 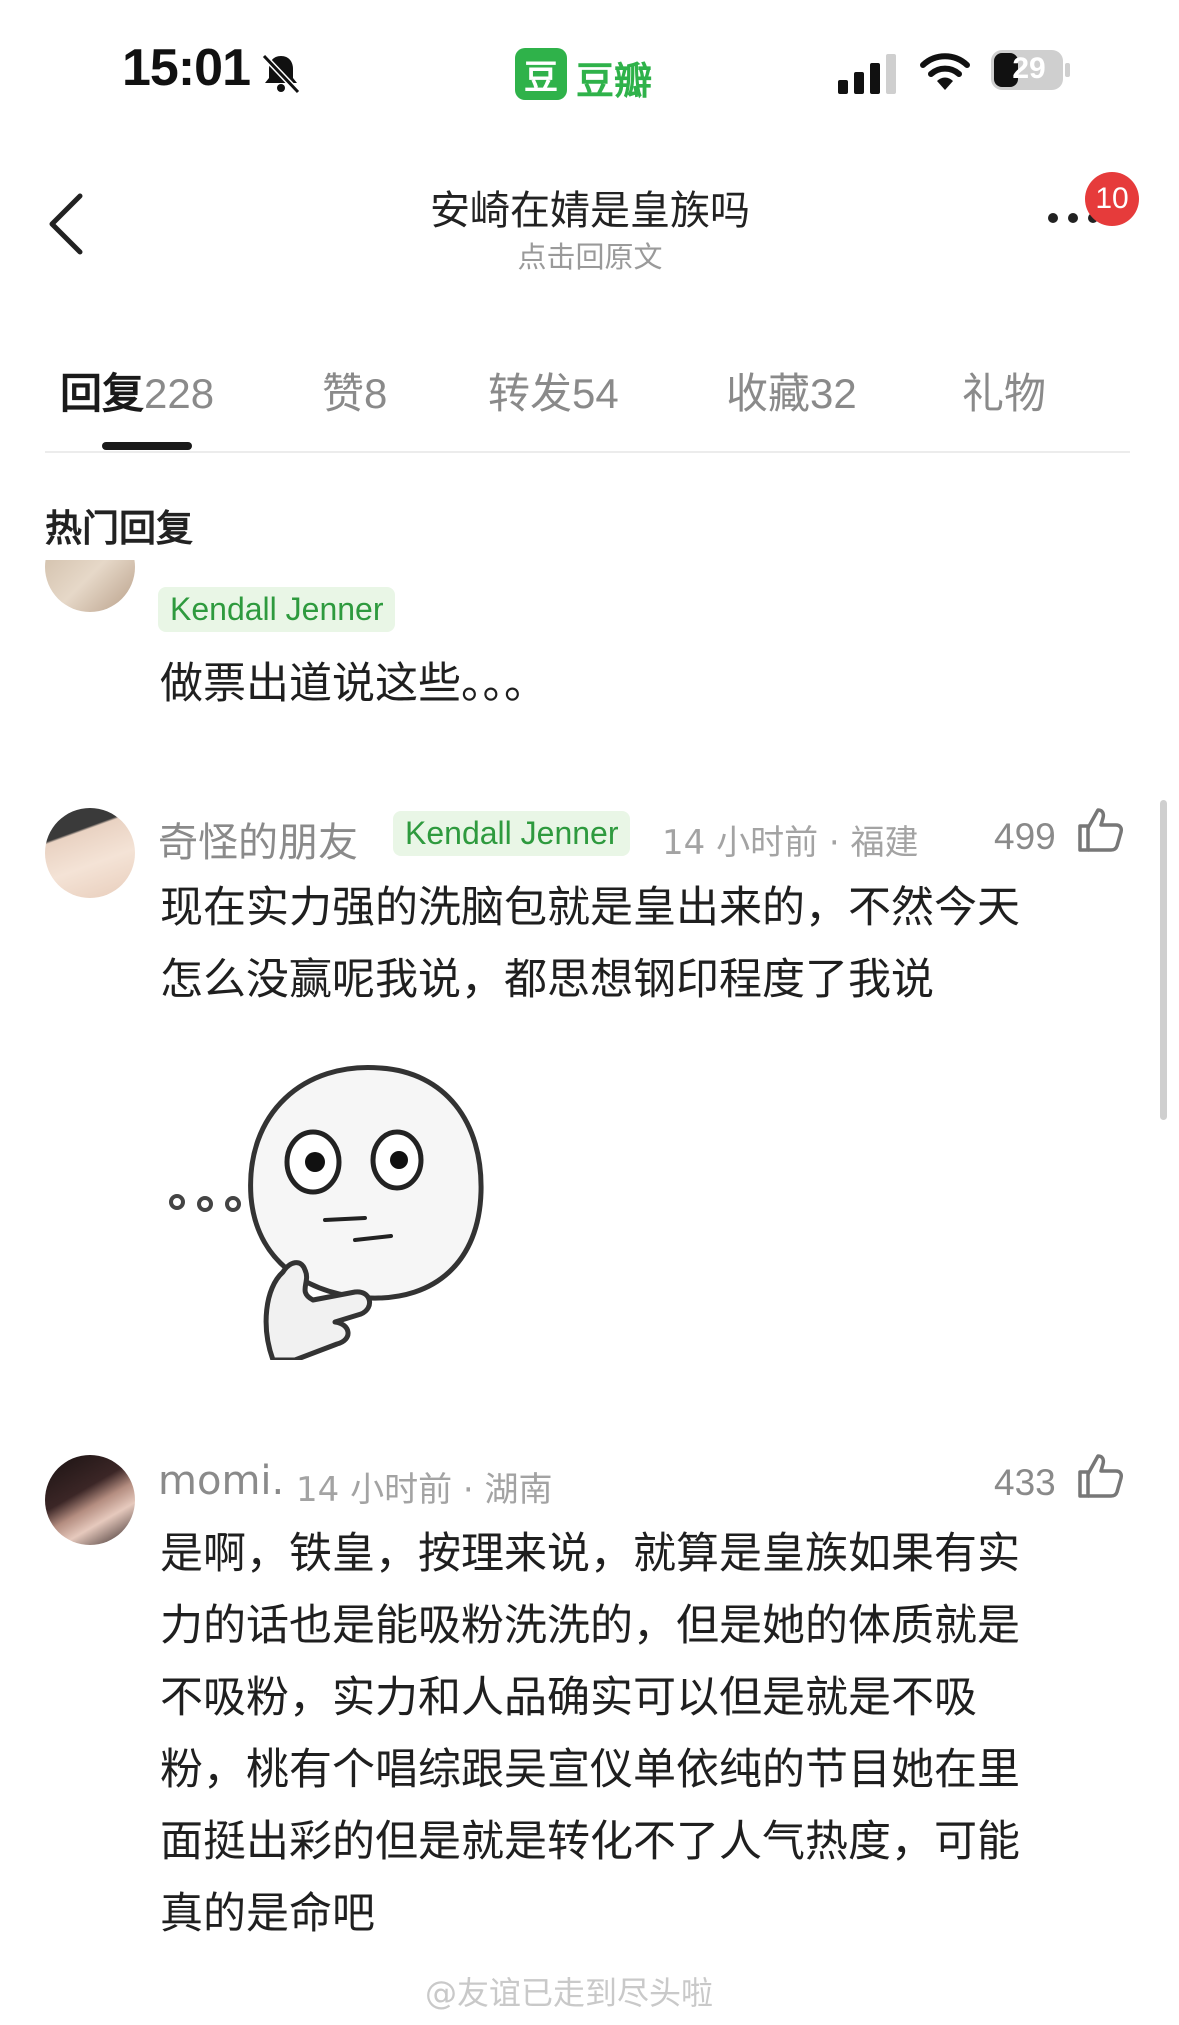 What do you see at coordinates (343, 393) in the screenshot?
I see `tab-label: 赞` at bounding box center [343, 393].